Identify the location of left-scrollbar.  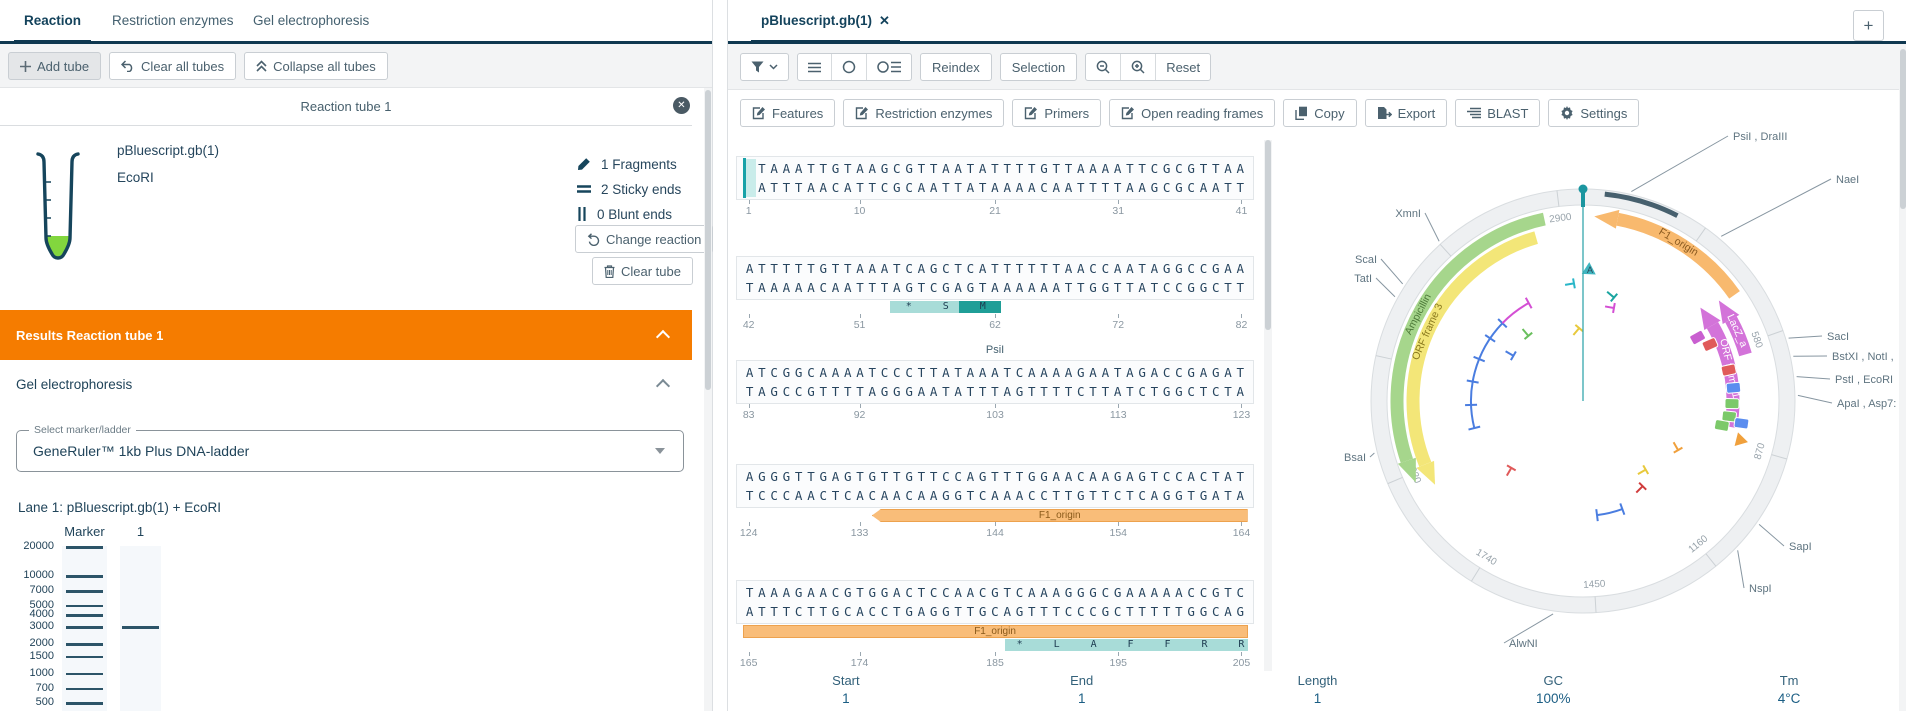
(708, 399).